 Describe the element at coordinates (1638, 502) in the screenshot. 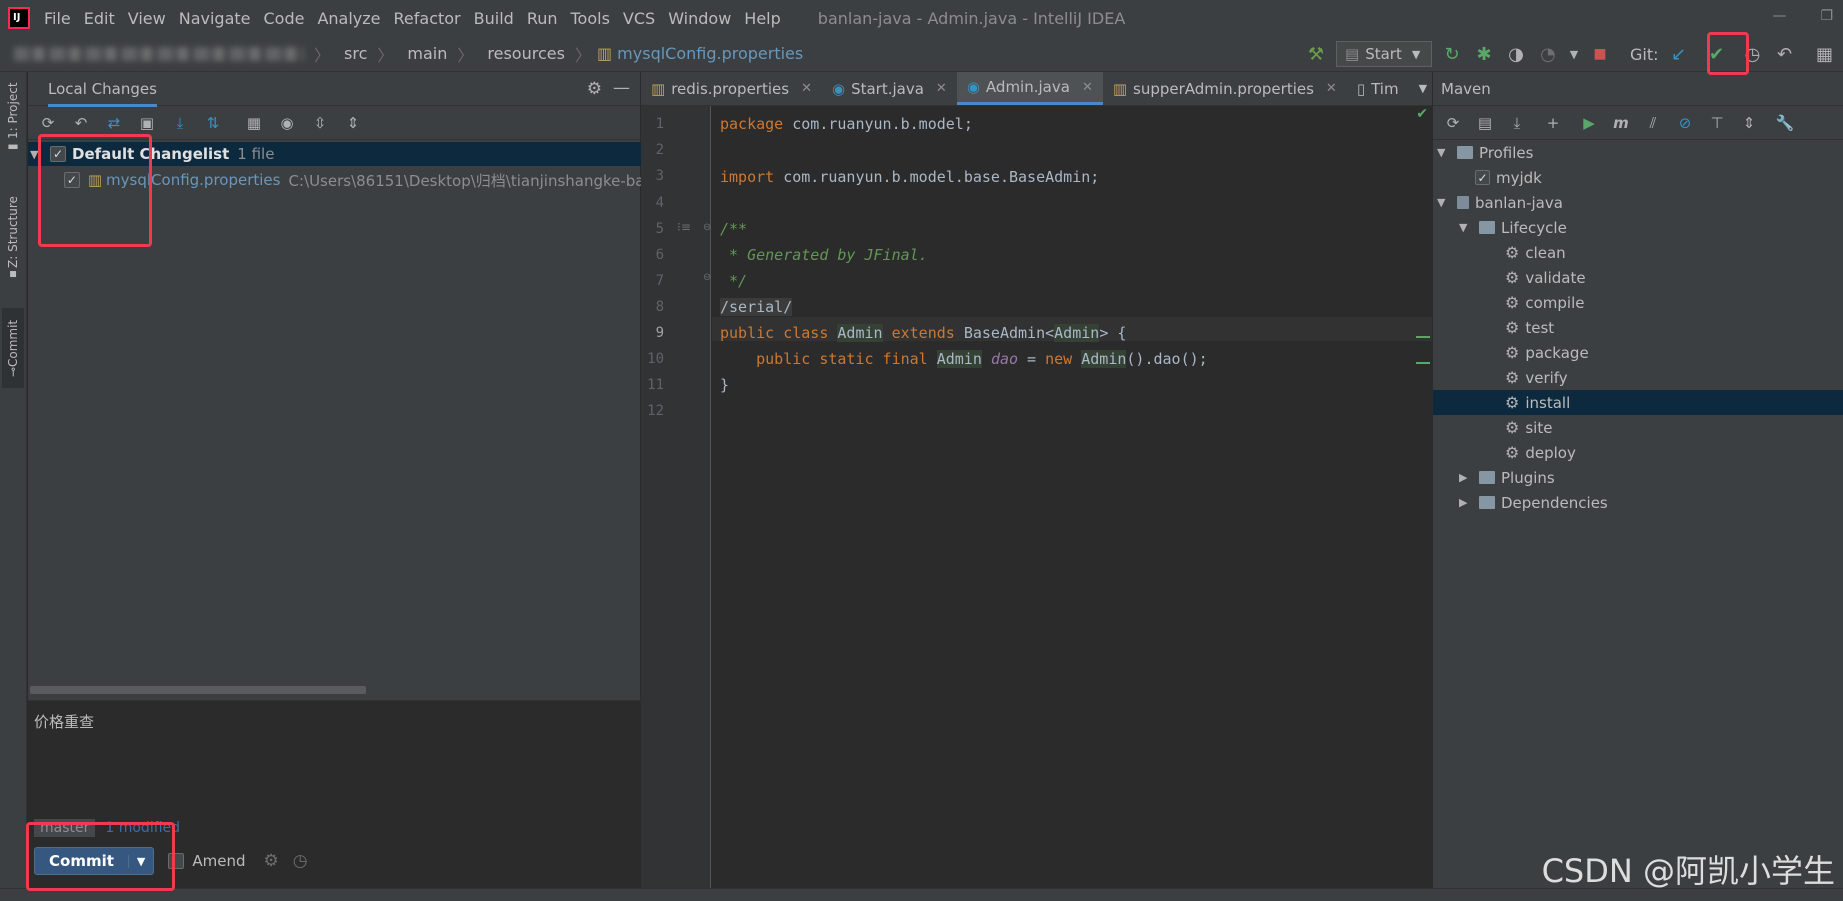

I see `tree-dependencies: ▶ Dependencies` at that location.